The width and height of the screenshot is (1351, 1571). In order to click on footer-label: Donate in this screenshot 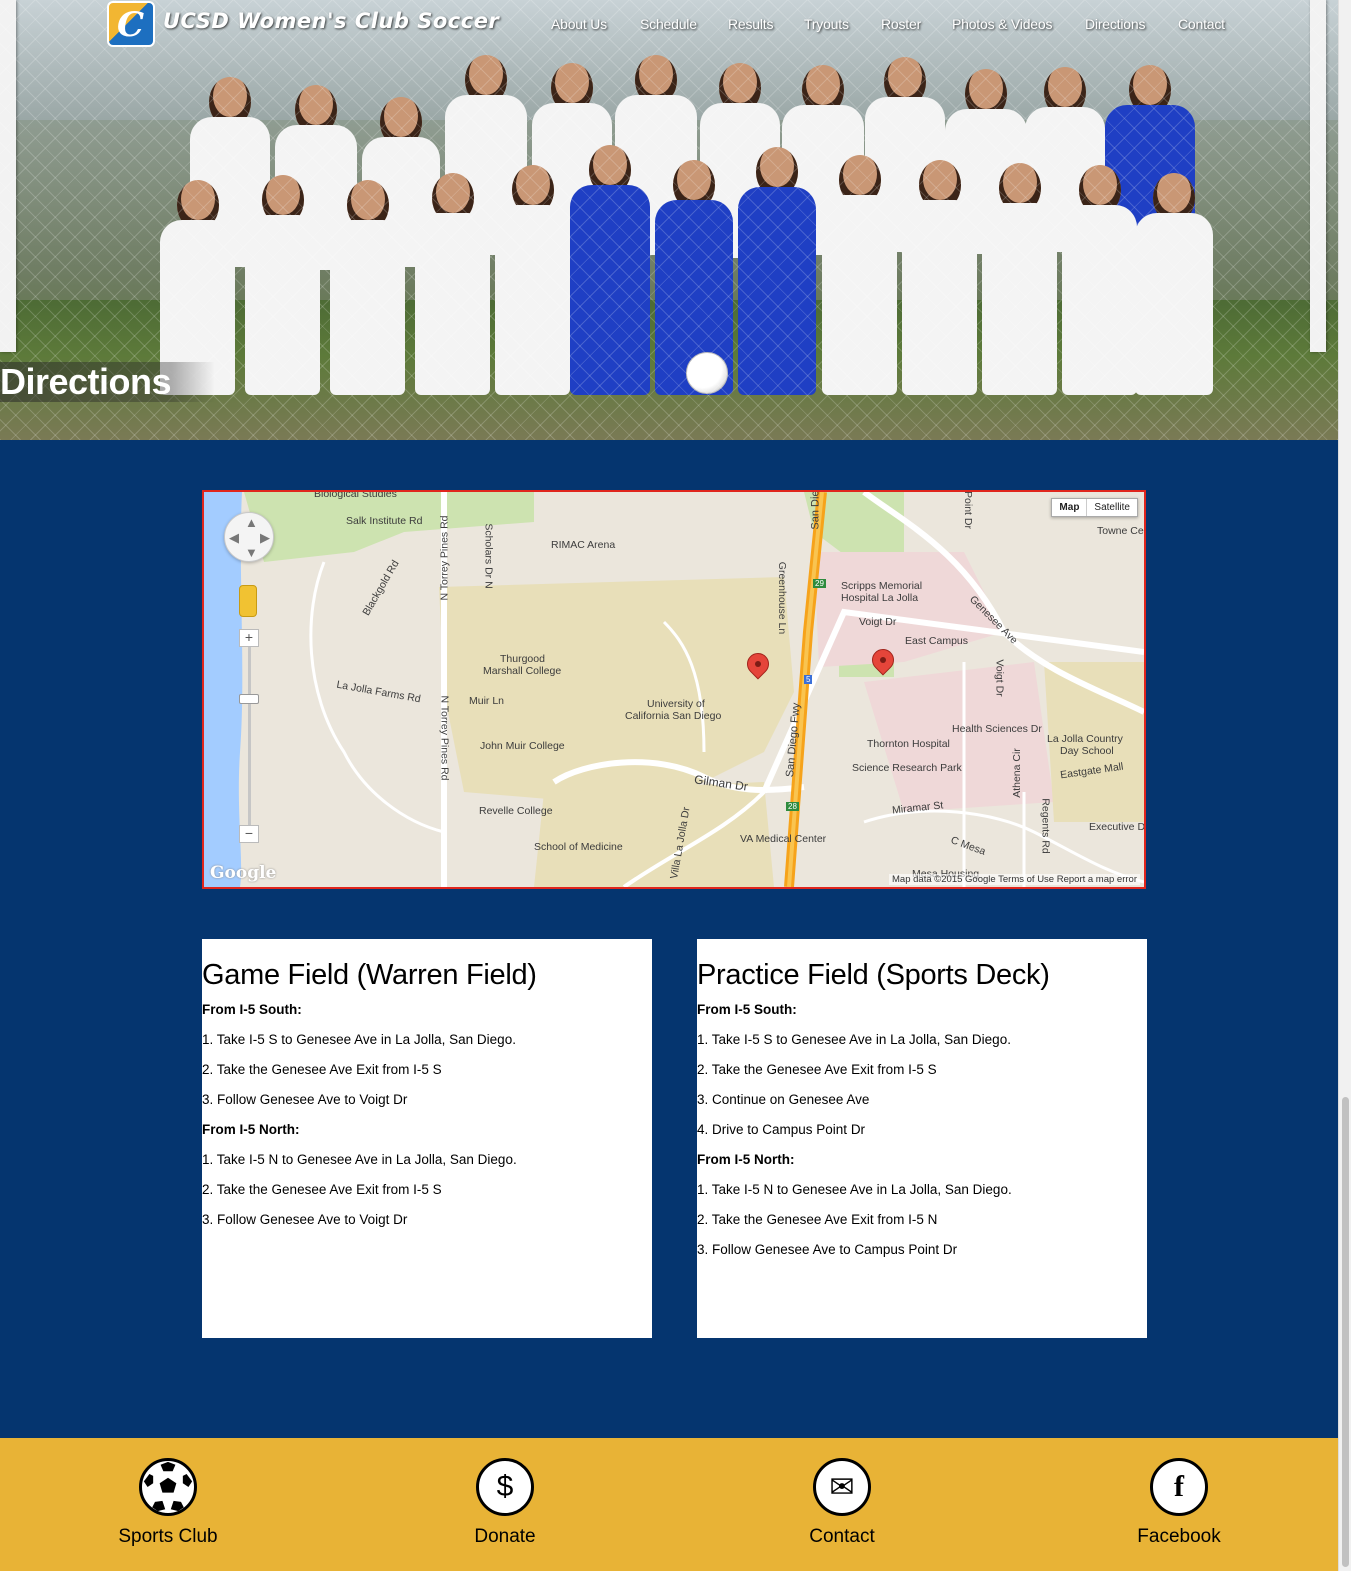, I will do `click(505, 1537)`.